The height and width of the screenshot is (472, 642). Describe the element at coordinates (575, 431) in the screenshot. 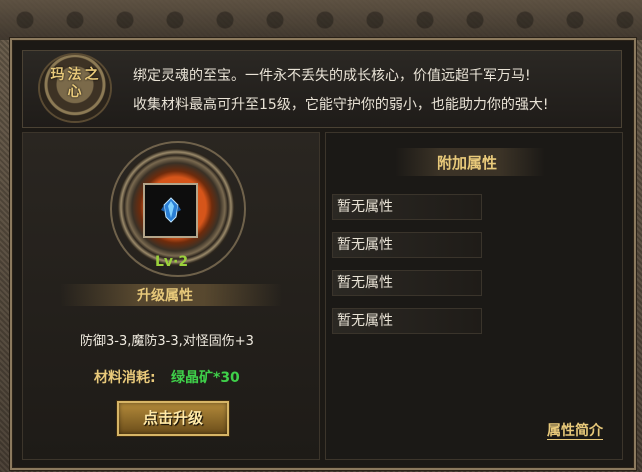

I see `attribute-intro-link: 属性简介` at that location.